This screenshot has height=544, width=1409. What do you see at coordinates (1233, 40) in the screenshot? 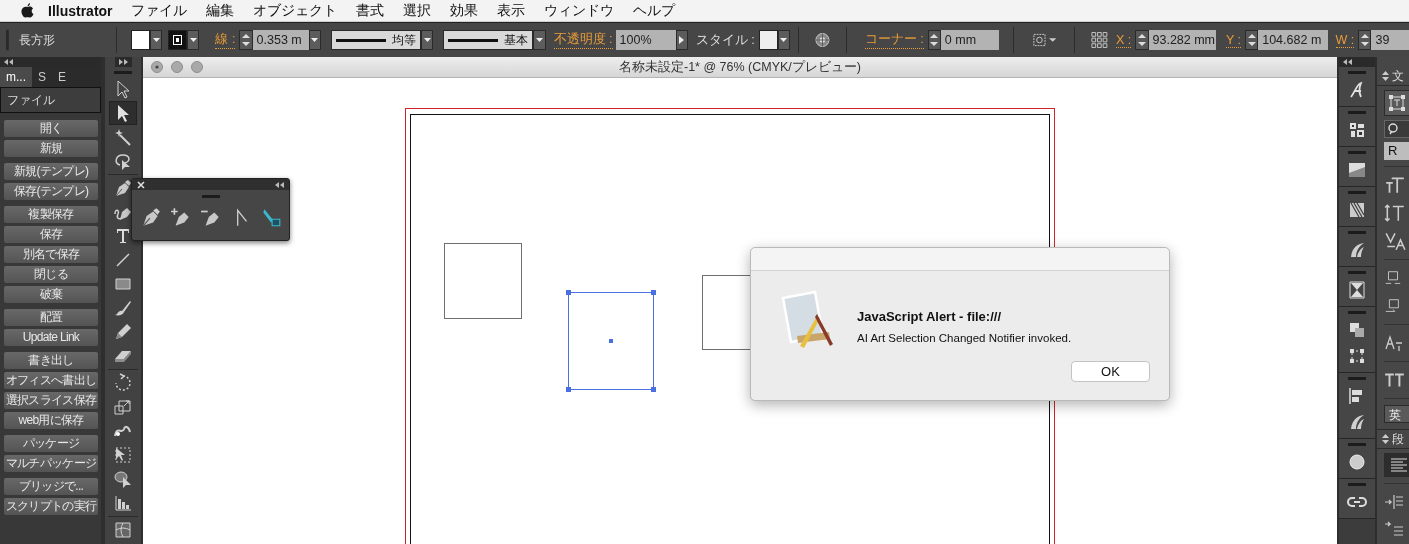
I see `y-label: Y :` at bounding box center [1233, 40].